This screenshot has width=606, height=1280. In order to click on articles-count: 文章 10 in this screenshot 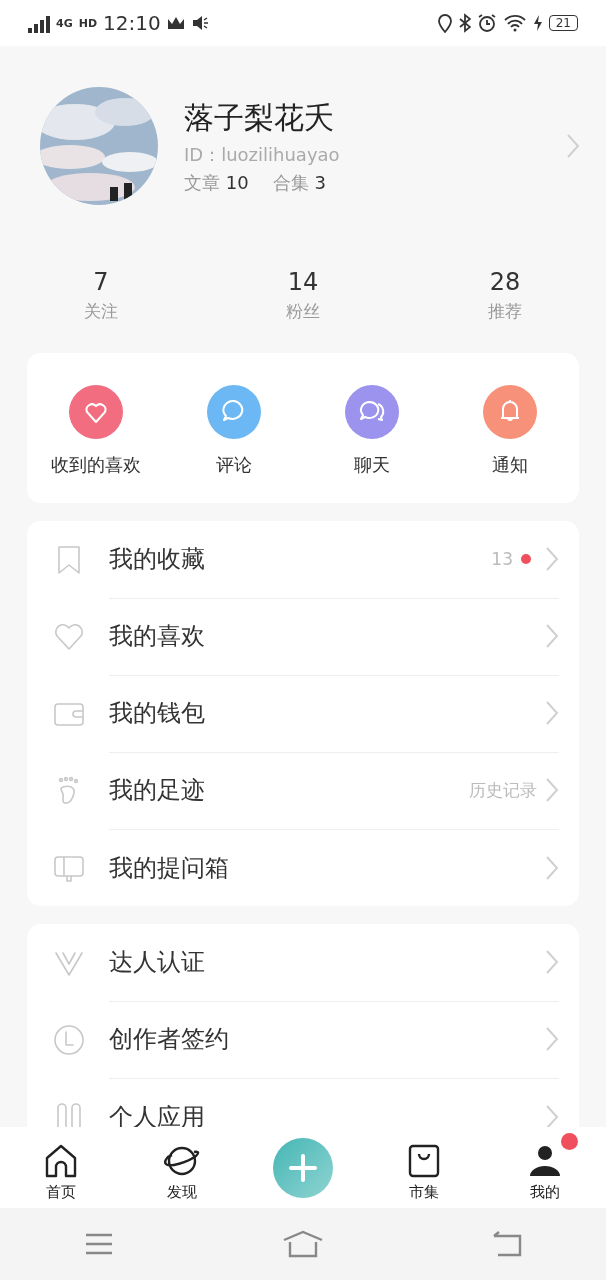, I will do `click(216, 182)`.